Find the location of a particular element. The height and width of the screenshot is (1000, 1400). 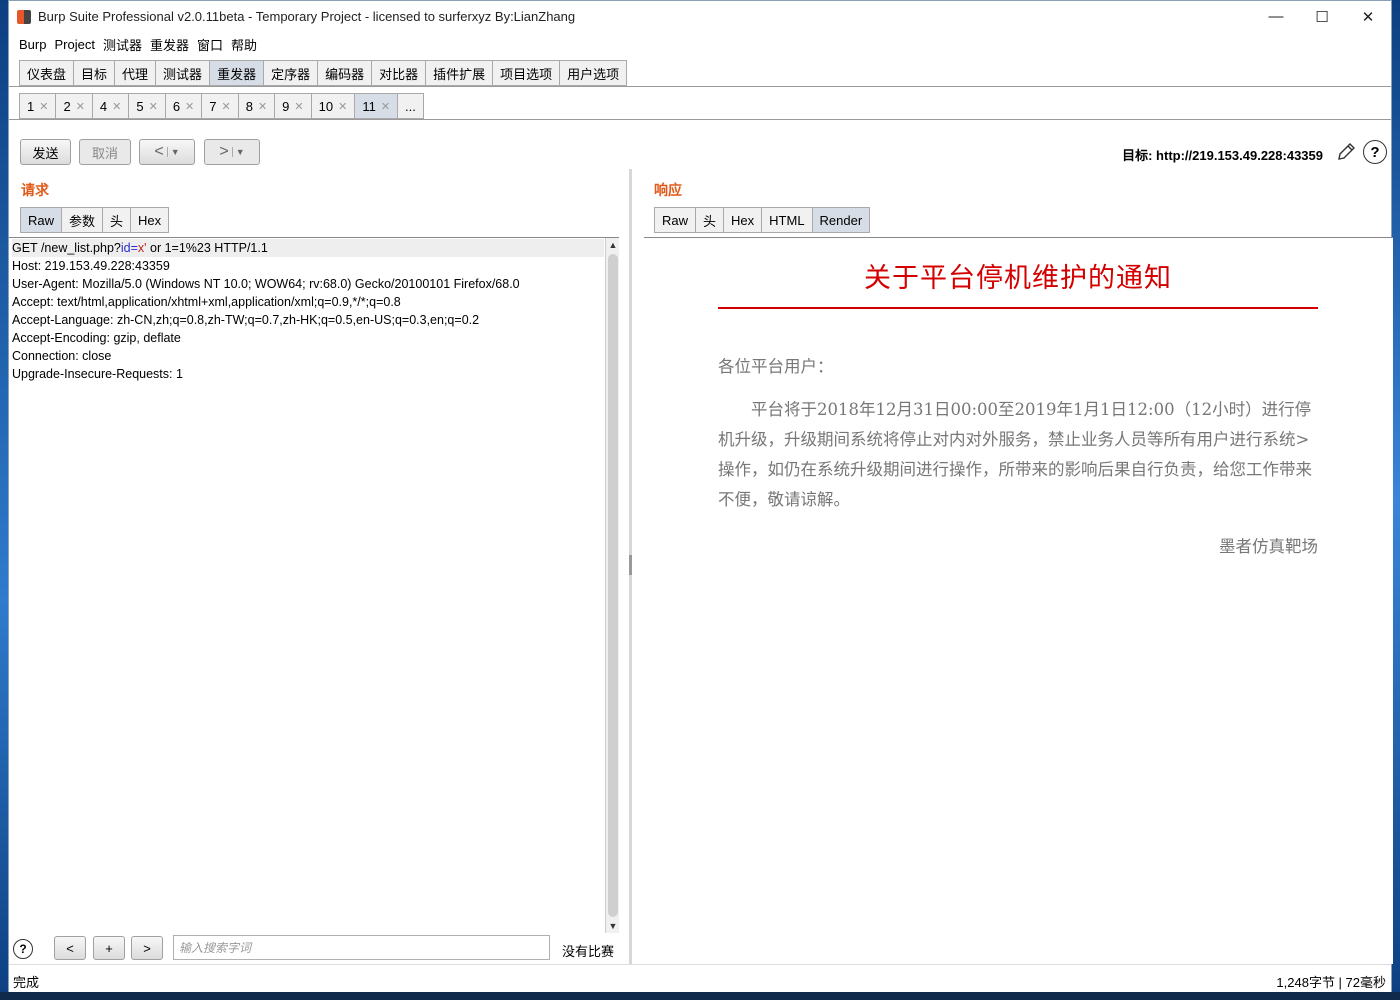

send-button: 发送 is located at coordinates (45, 152).